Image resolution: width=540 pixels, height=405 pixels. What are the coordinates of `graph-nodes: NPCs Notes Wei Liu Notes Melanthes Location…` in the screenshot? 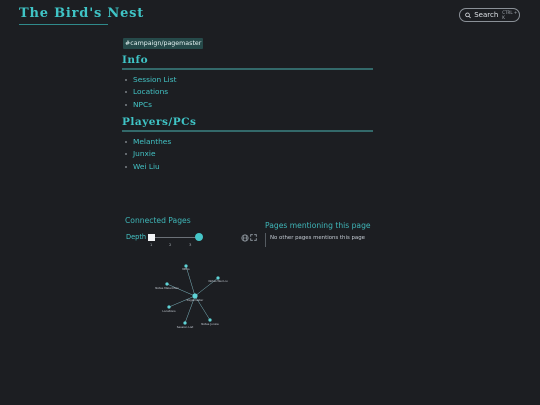 It's located at (191, 296).